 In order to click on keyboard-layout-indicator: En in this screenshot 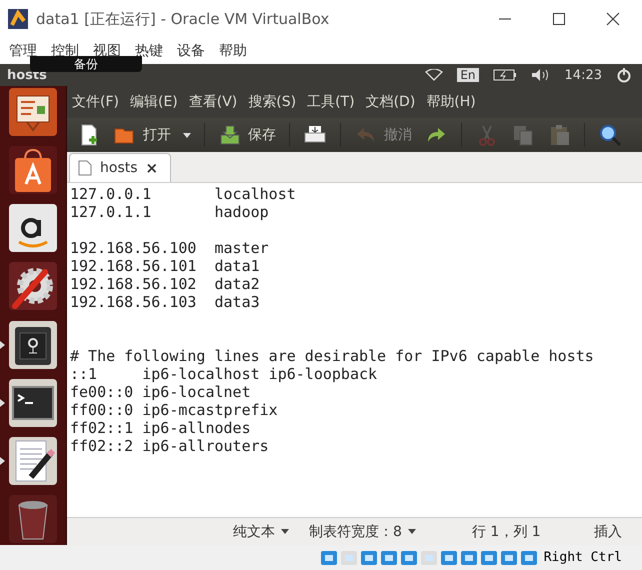, I will do `click(468, 75)`.